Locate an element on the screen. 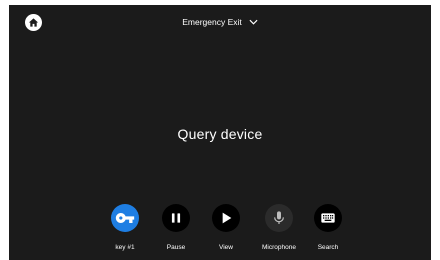 This screenshot has width=440, height=260. device-selector: Emergency Exit is located at coordinates (220, 22).